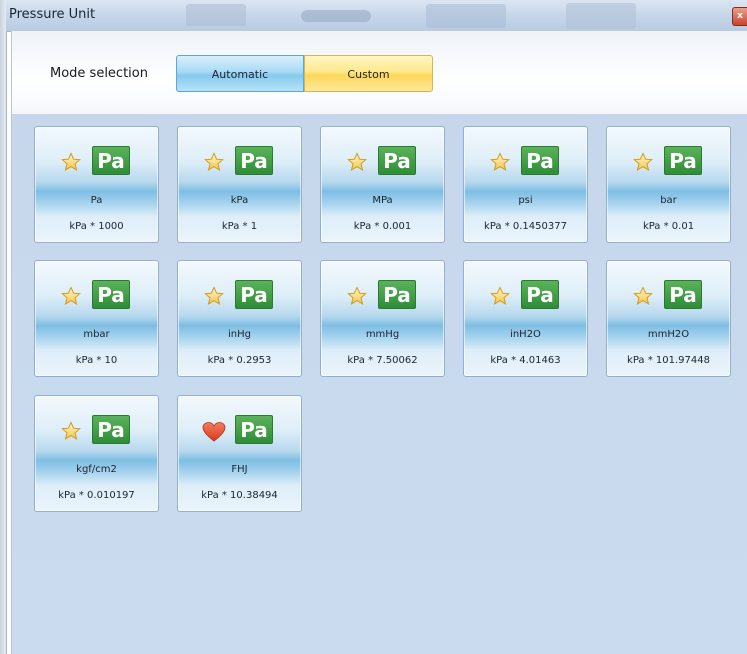  I want to click on close-icon: x, so click(740, 16).